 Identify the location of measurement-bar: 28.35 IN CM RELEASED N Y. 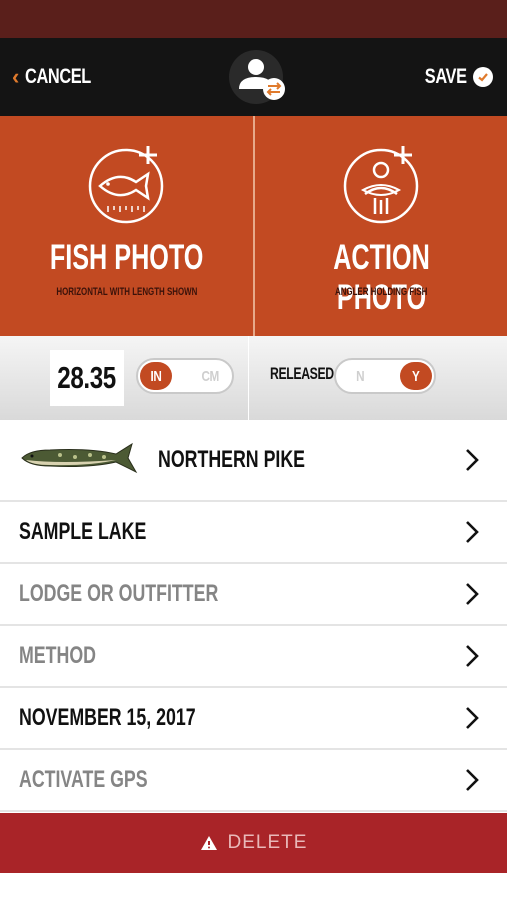
(253, 378).